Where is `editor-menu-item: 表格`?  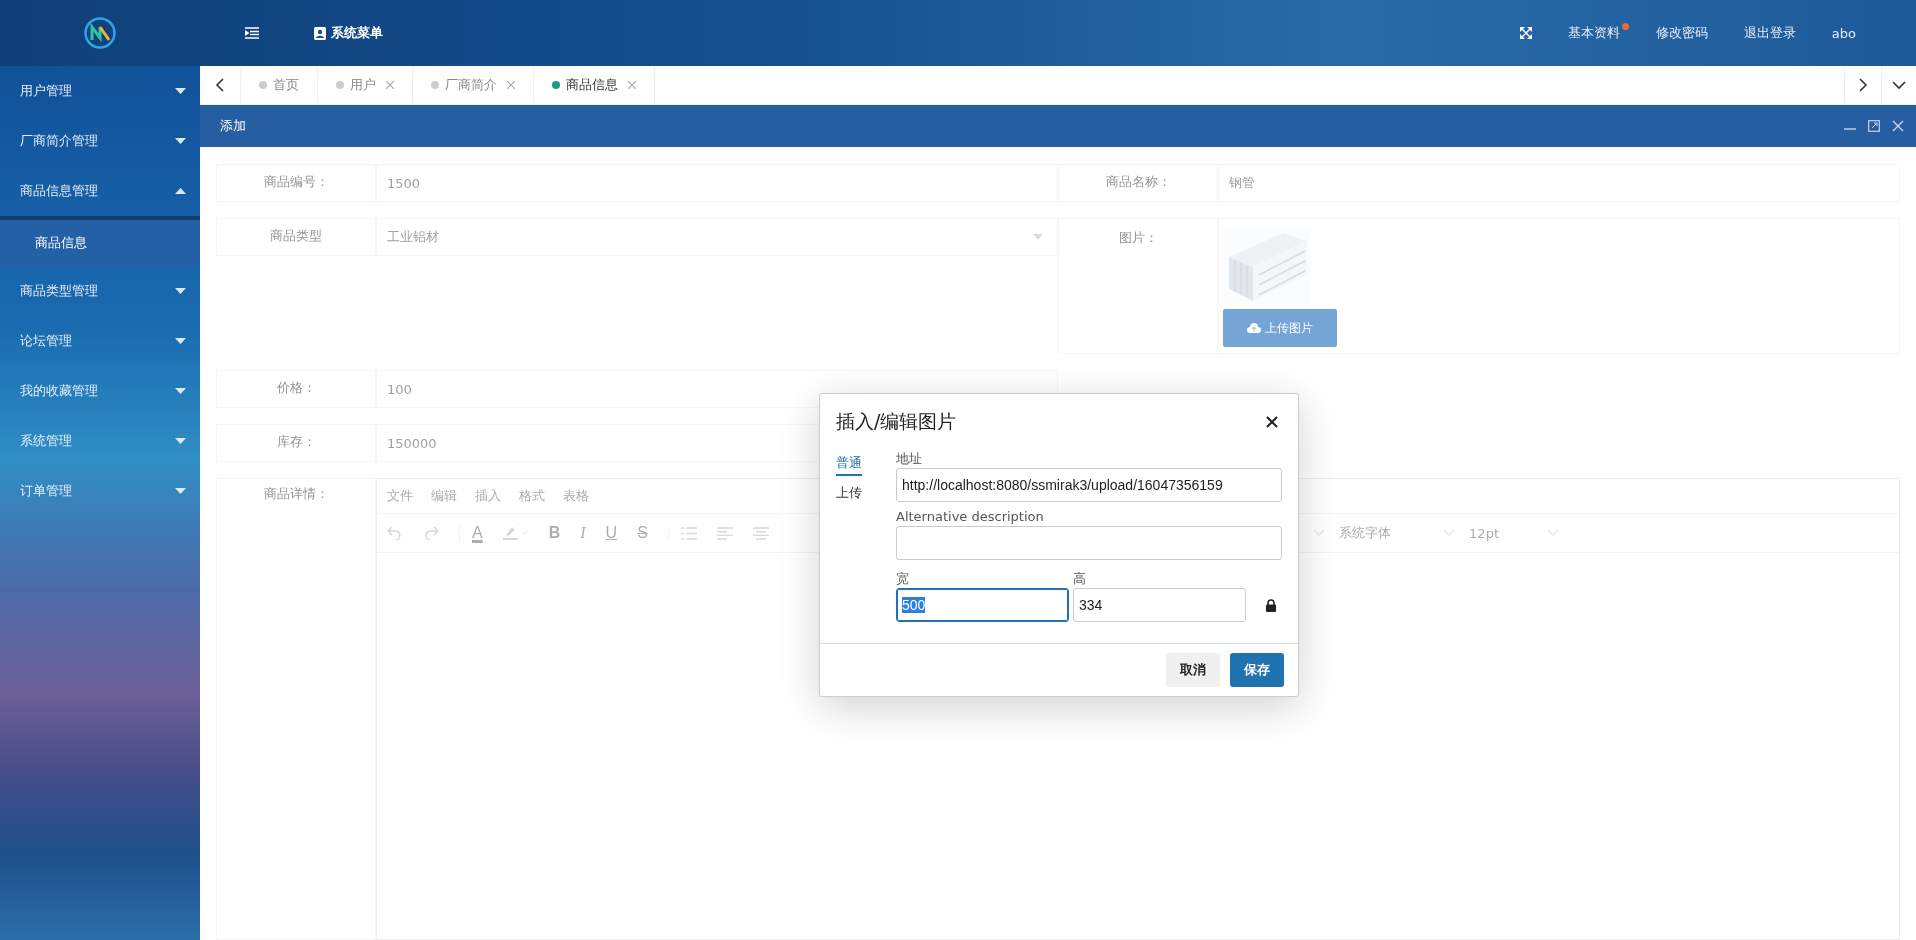 editor-menu-item: 表格 is located at coordinates (576, 496).